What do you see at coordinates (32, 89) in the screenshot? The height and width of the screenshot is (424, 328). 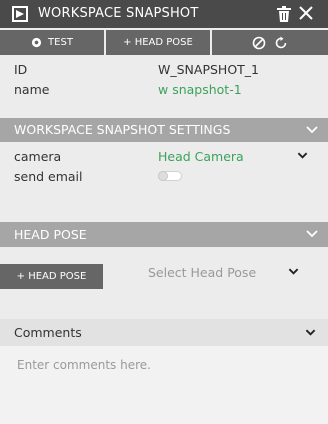 I see `name-label: name` at bounding box center [32, 89].